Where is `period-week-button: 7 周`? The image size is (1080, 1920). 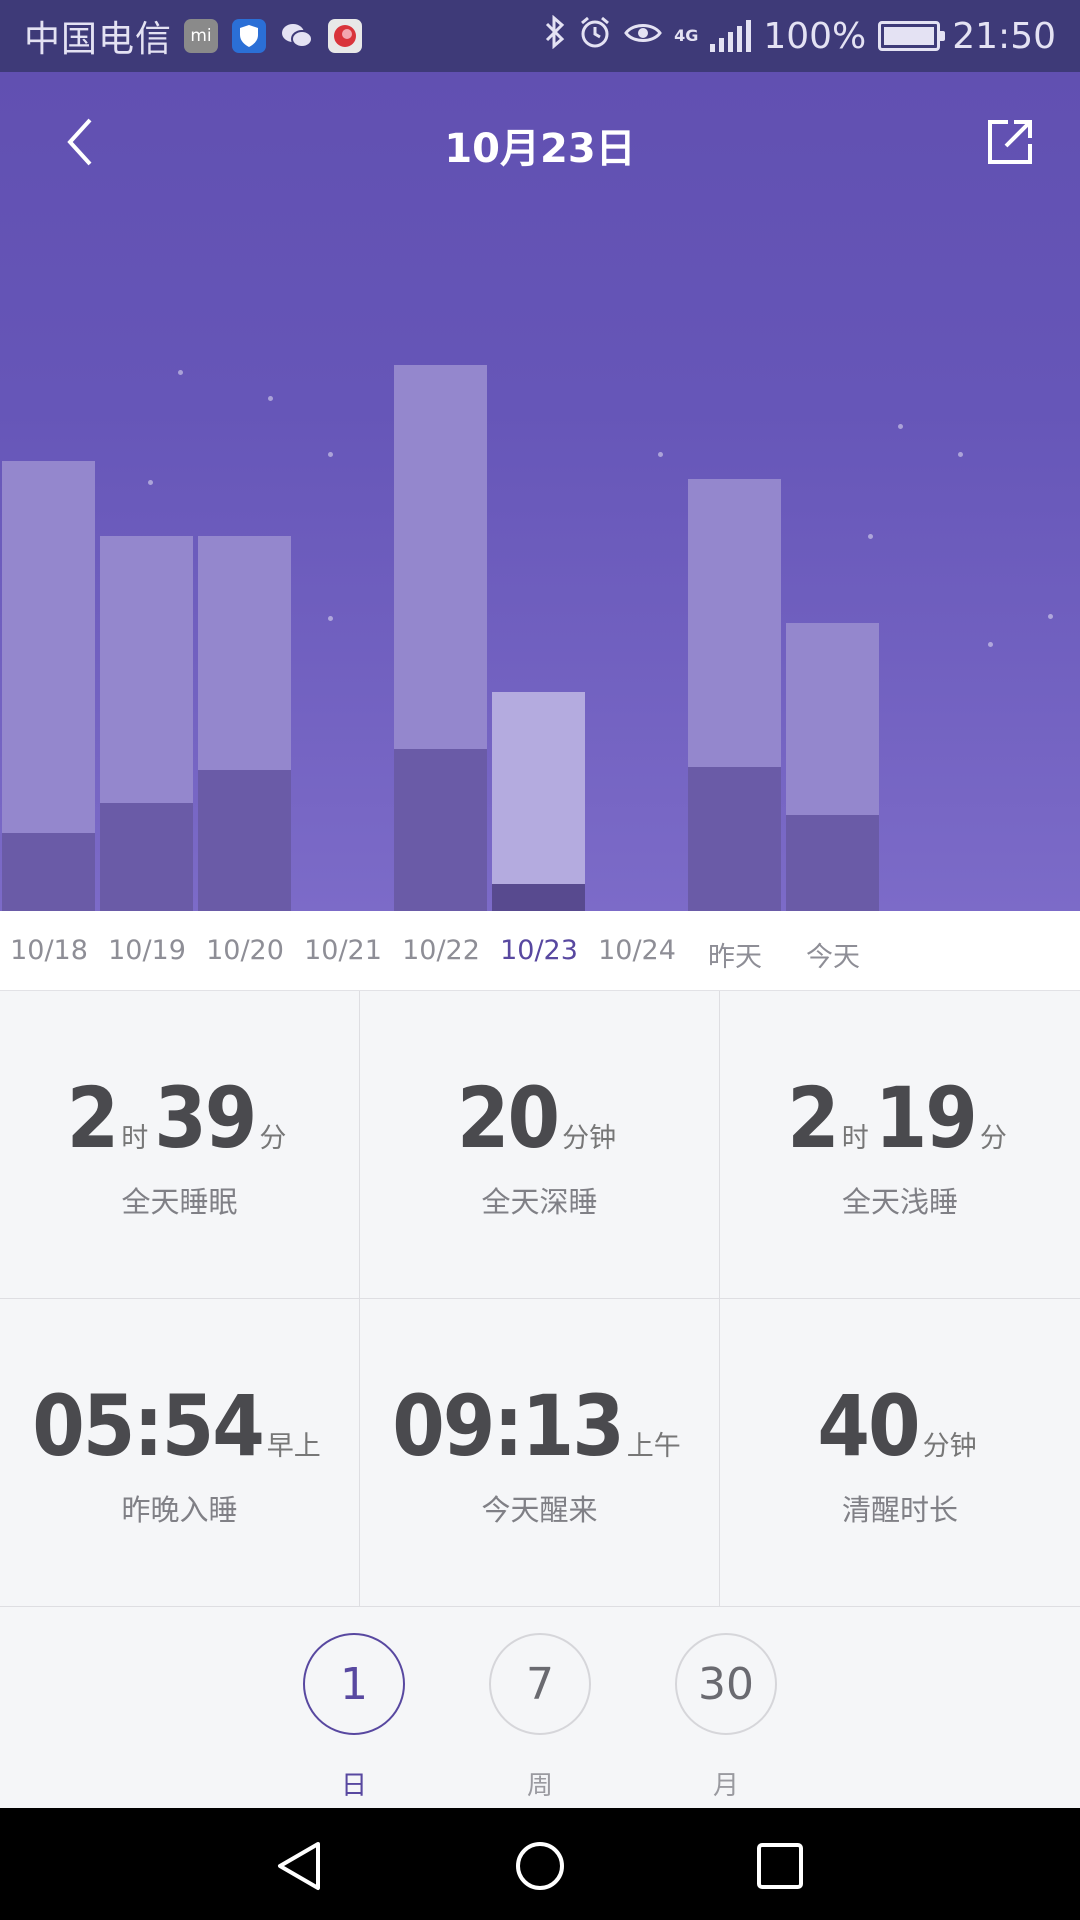
period-week-button: 7 周 is located at coordinates (540, 1717).